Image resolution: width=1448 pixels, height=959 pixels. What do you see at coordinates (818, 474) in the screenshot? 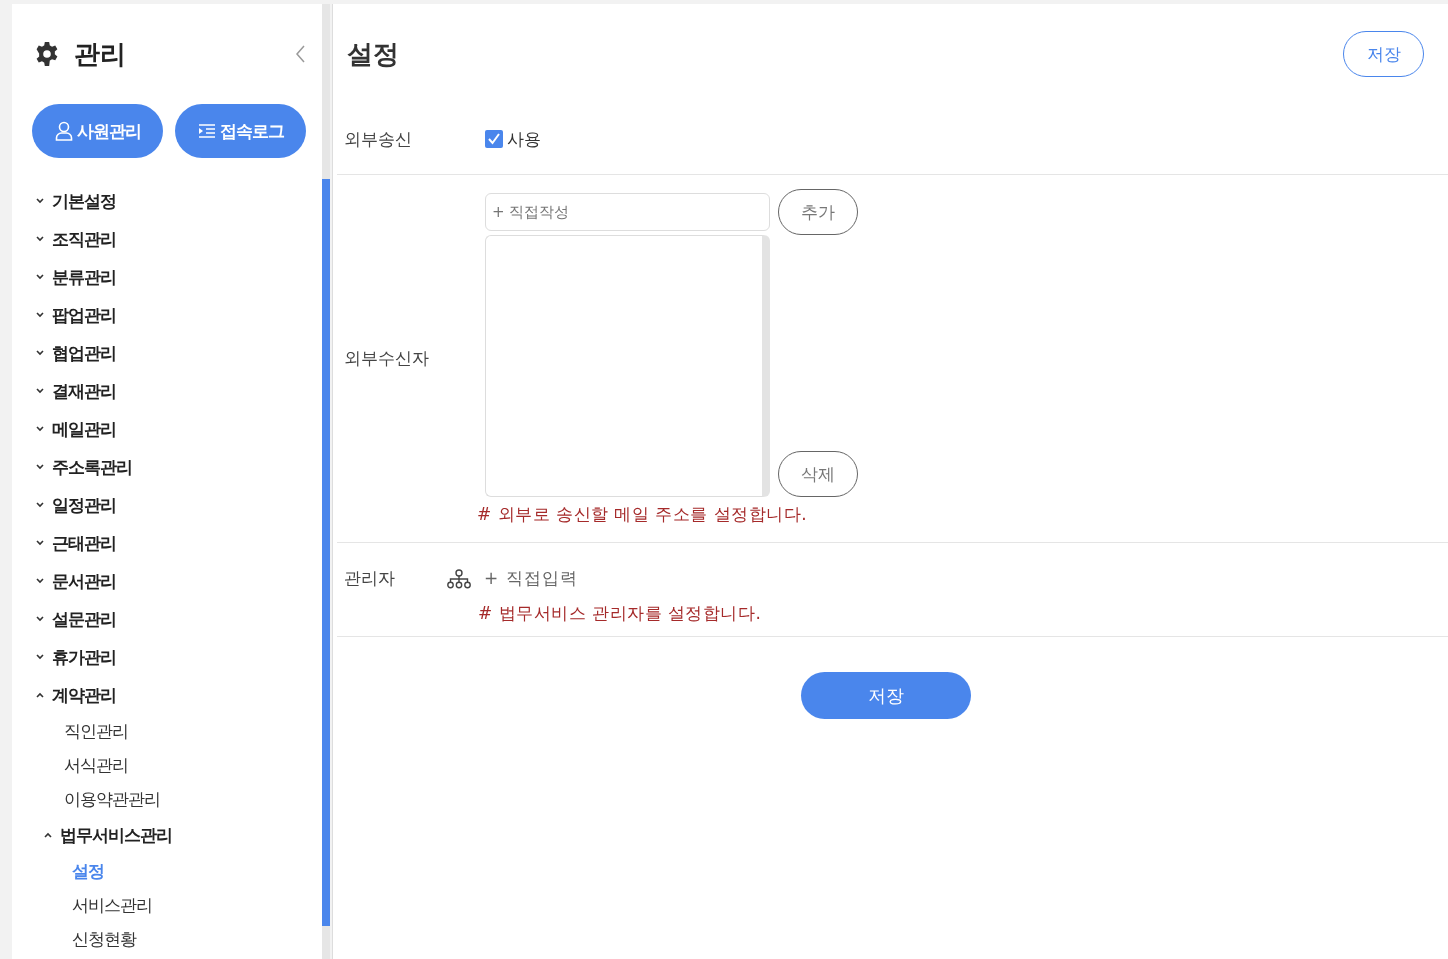
I see `delete-button: 삭제` at bounding box center [818, 474].